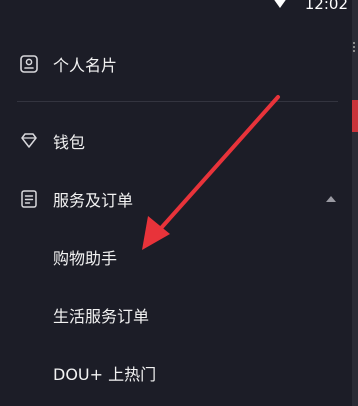  I want to click on submenu-item-label: 生活服务订单, so click(101, 316).